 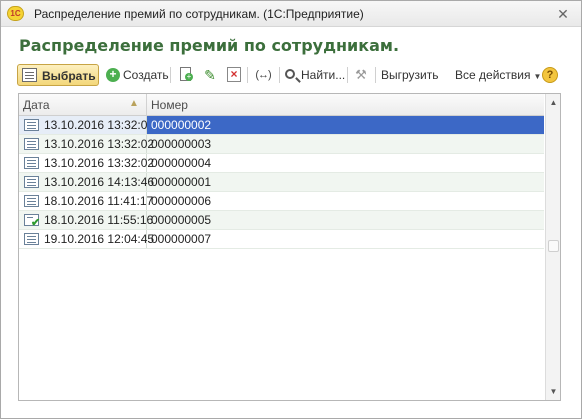 What do you see at coordinates (99, 220) in the screenshot?
I see `date-value: 18.10.2016 11:55:16` at bounding box center [99, 220].